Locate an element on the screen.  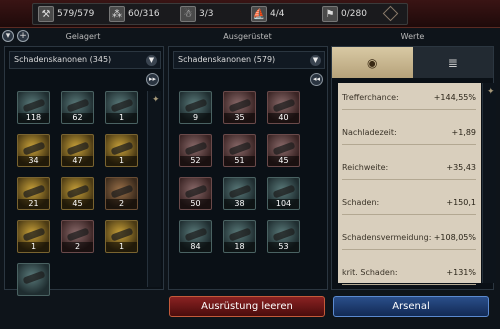
cannon-slot: 118 is located at coordinates (33, 107).